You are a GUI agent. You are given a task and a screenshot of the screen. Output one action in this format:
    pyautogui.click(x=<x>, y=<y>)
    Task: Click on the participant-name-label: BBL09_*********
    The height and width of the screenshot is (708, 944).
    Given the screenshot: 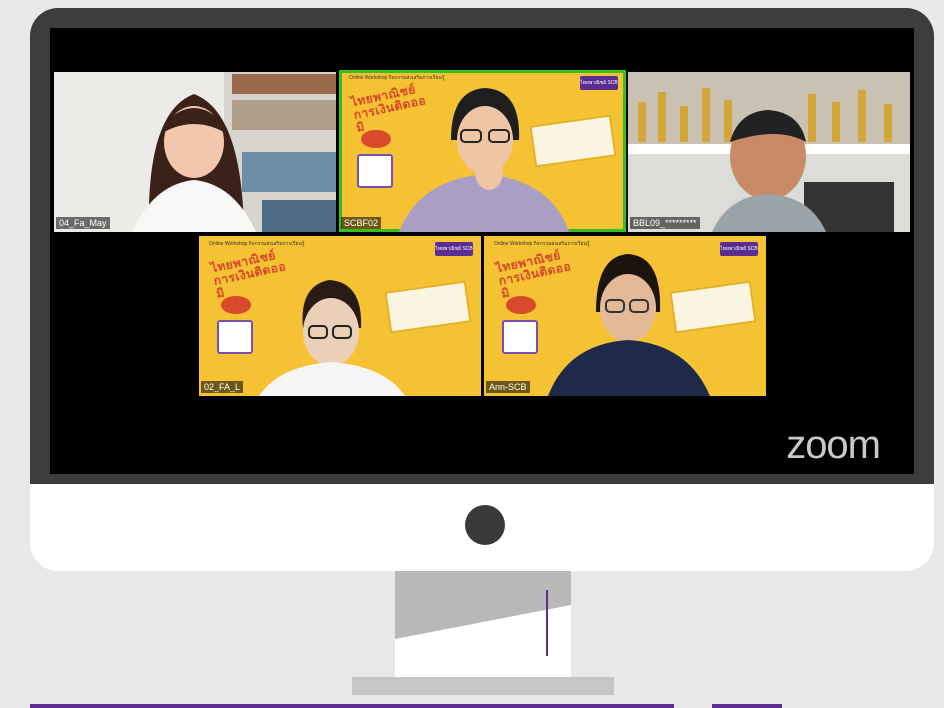 What is the action you would take?
    pyautogui.click(x=665, y=223)
    